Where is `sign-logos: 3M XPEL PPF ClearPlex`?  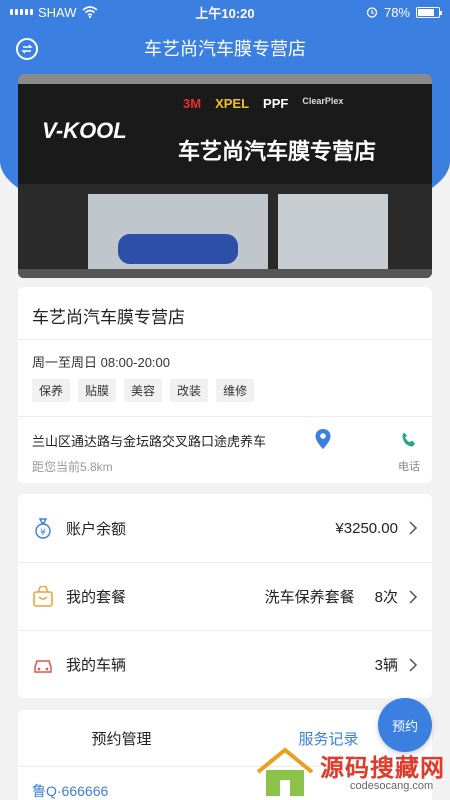
sign-logos: 3M XPEL PPF ClearPlex is located at coordinates (263, 103).